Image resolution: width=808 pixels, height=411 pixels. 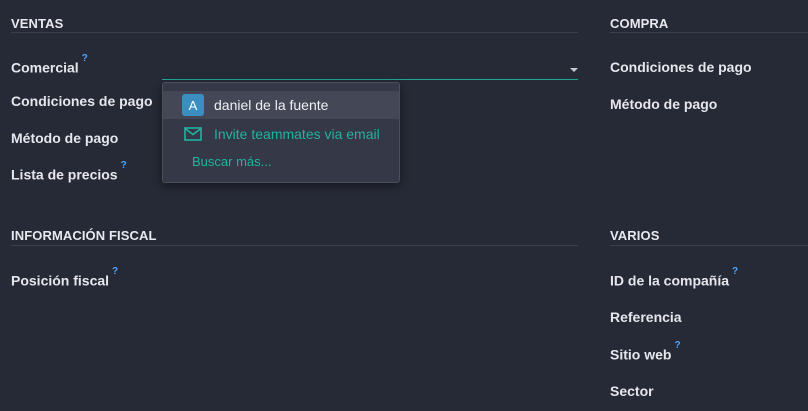 I want to click on envelope-icon, so click(x=193, y=134).